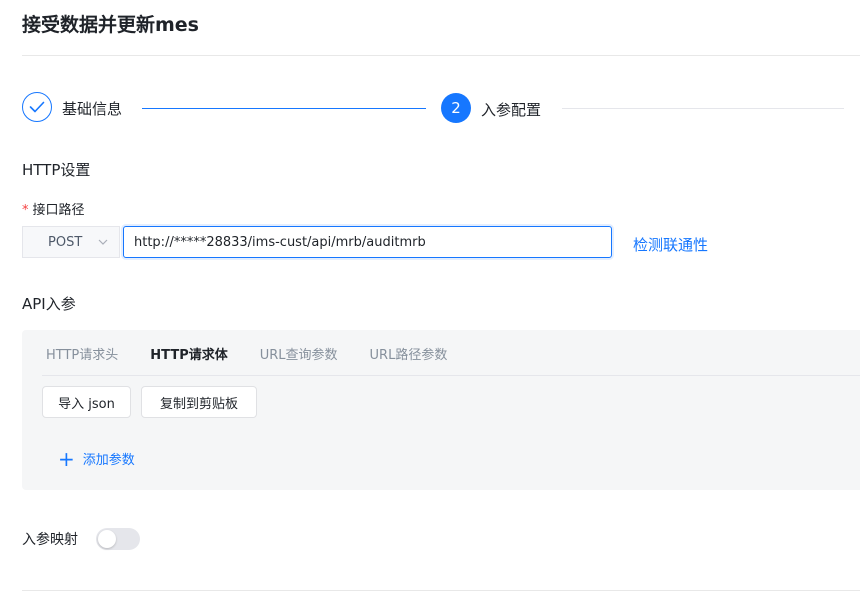  Describe the element at coordinates (56, 170) in the screenshot. I see `http-settings-title: HTTP设置` at that location.